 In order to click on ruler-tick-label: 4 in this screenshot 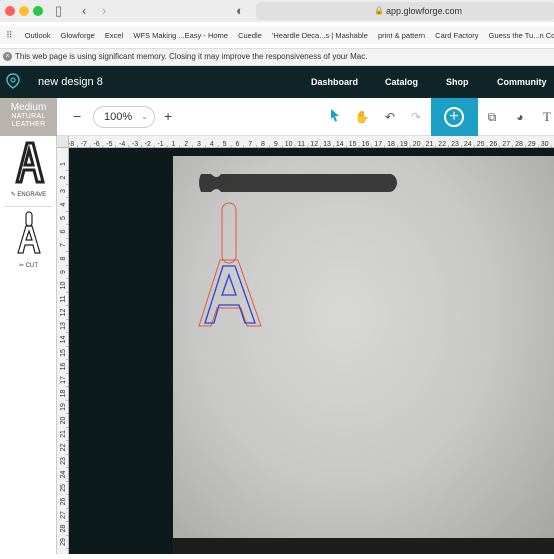, I will do `click(63, 204)`.